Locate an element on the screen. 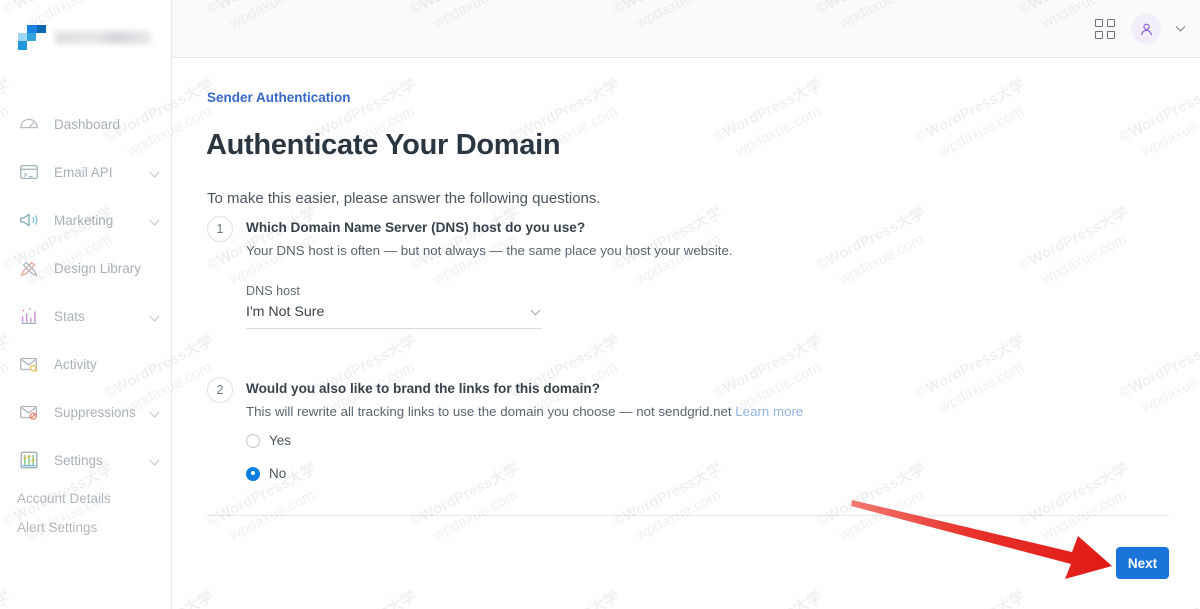 The width and height of the screenshot is (1200, 609). sidebar-item-dashboard: Dashboard is located at coordinates (86, 124).